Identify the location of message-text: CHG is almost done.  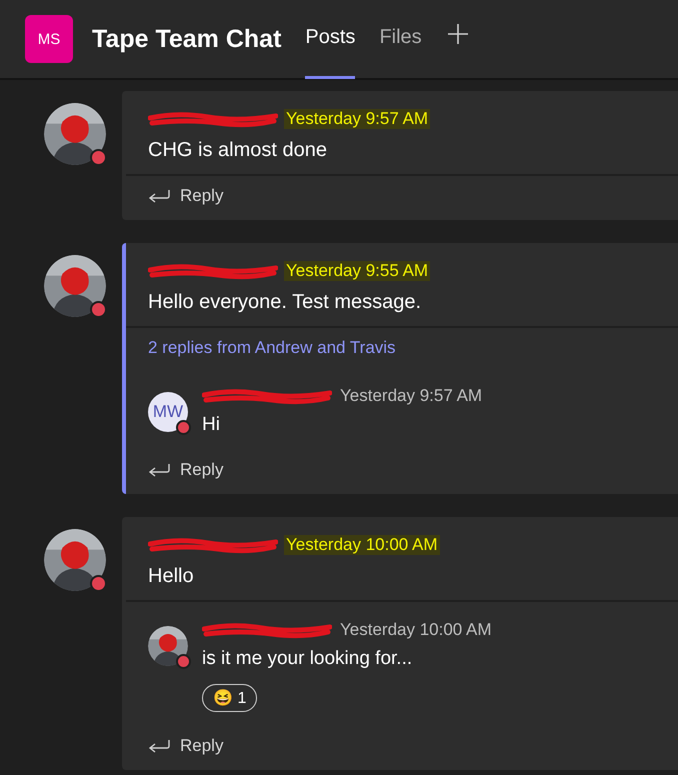
(238, 150).